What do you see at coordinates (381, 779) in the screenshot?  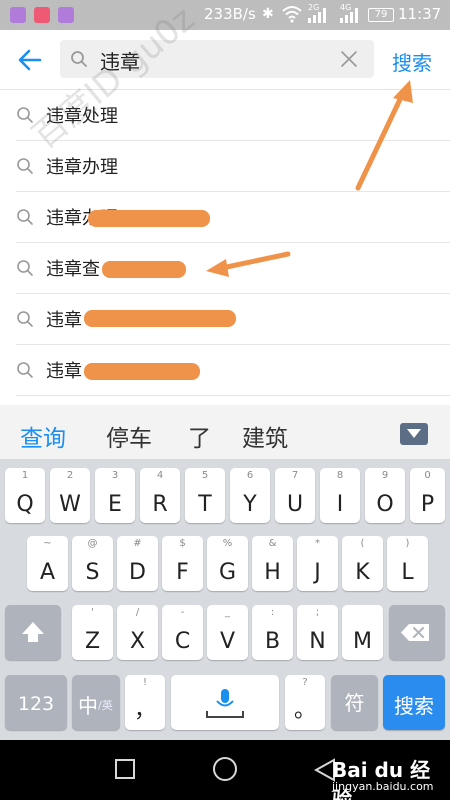 I see `baidu-jingyan-logo: Bai du 经验` at bounding box center [381, 779].